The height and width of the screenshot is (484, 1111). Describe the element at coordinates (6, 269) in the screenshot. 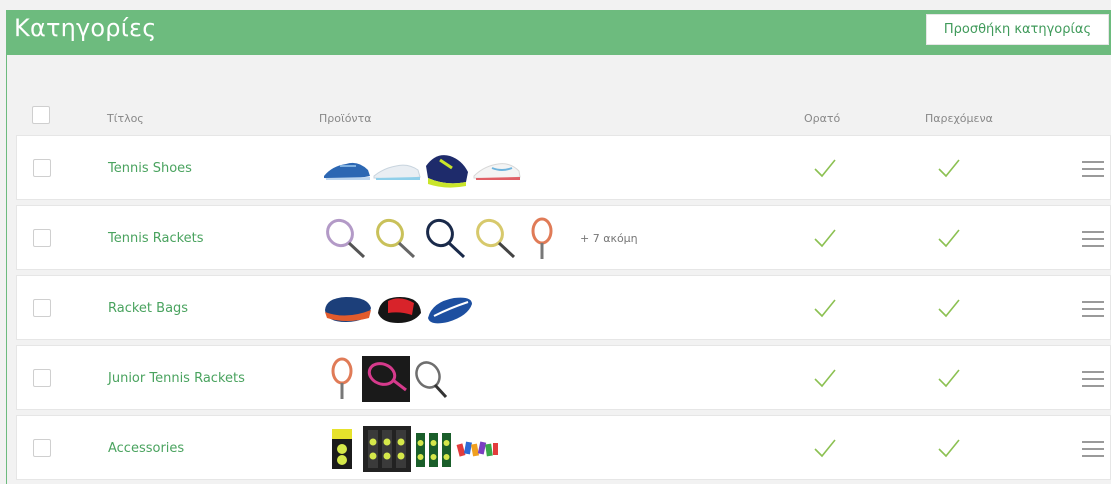

I see `left-accent-rule` at that location.